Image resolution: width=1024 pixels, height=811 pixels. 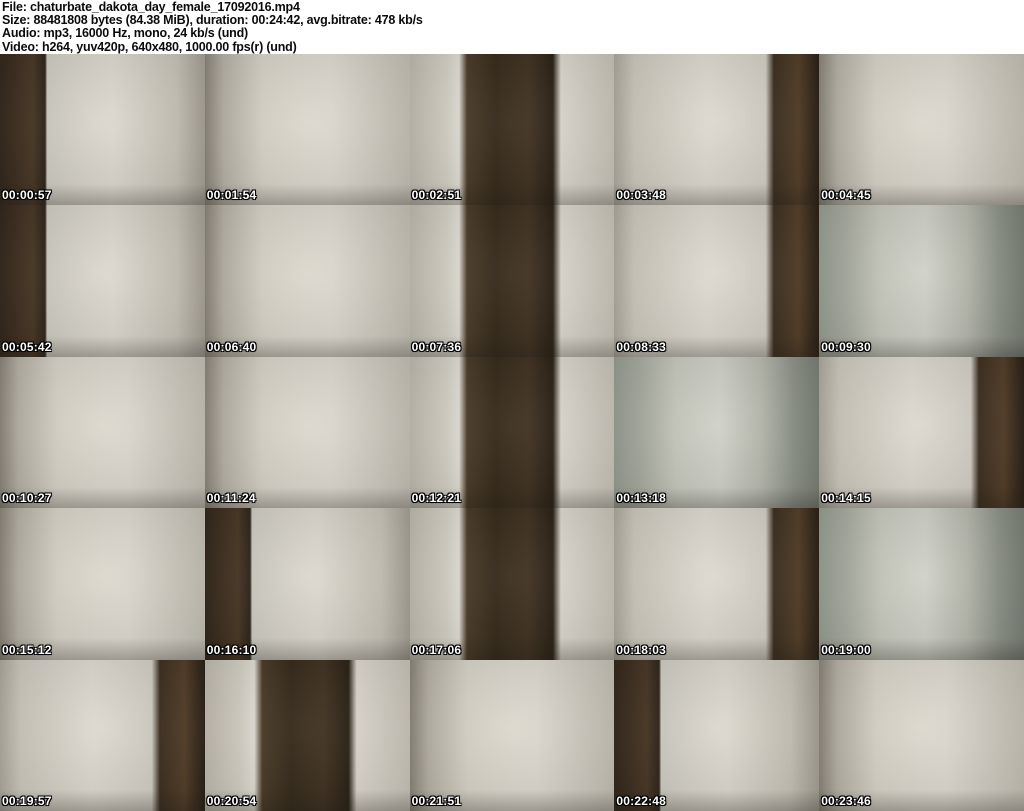 I want to click on video-thumbnail: 00:07:36, so click(x=512, y=281).